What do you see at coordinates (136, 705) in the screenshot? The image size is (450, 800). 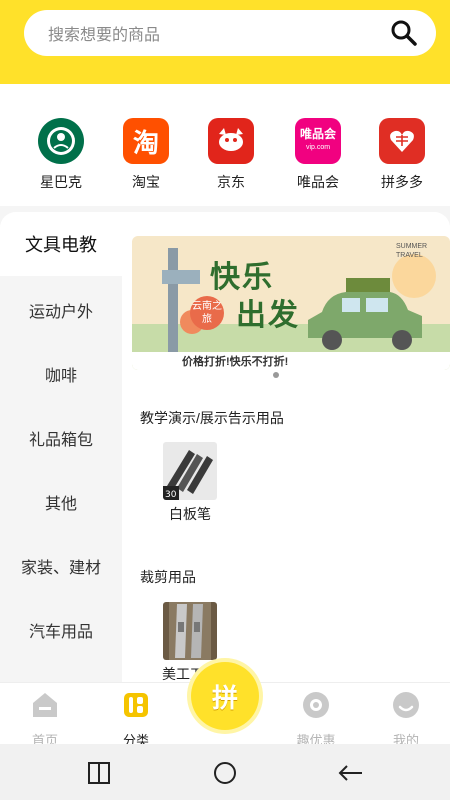 I see `category-icon` at bounding box center [136, 705].